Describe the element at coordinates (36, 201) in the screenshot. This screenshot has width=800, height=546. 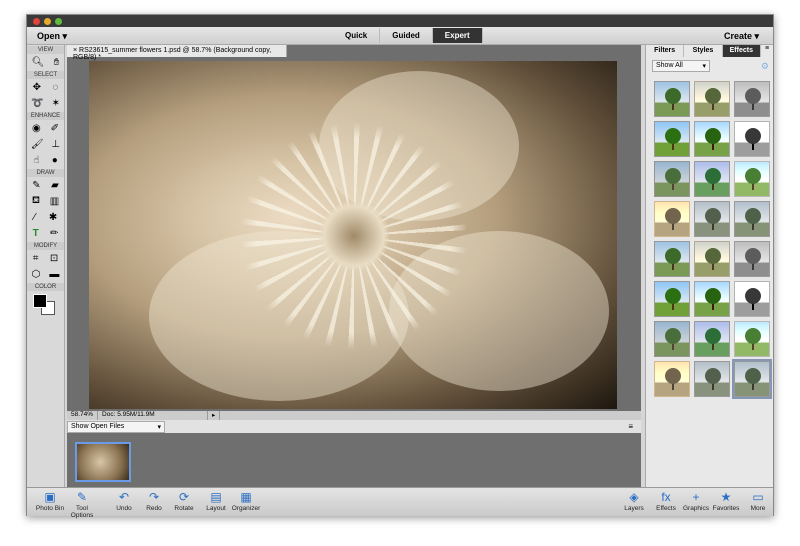
I see `paint-bucket-icon: ⛾` at that location.